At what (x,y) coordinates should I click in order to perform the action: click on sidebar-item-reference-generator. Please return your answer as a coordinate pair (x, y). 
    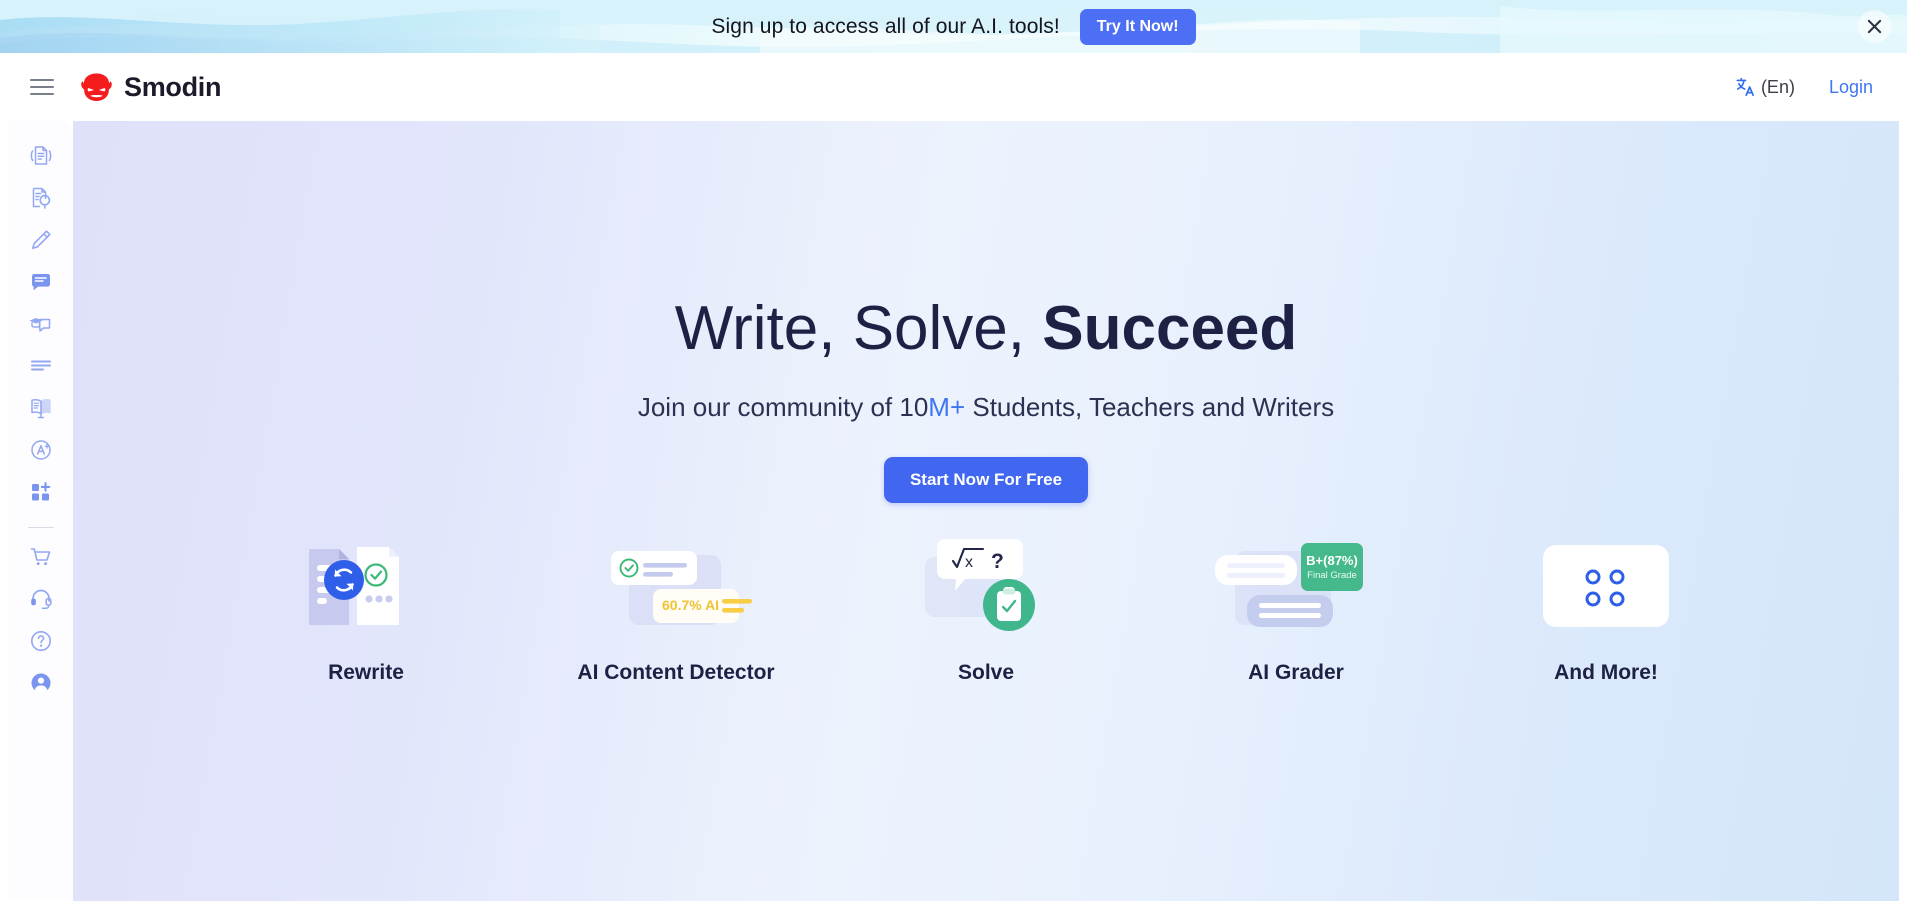
    Looking at the image, I should click on (41, 408).